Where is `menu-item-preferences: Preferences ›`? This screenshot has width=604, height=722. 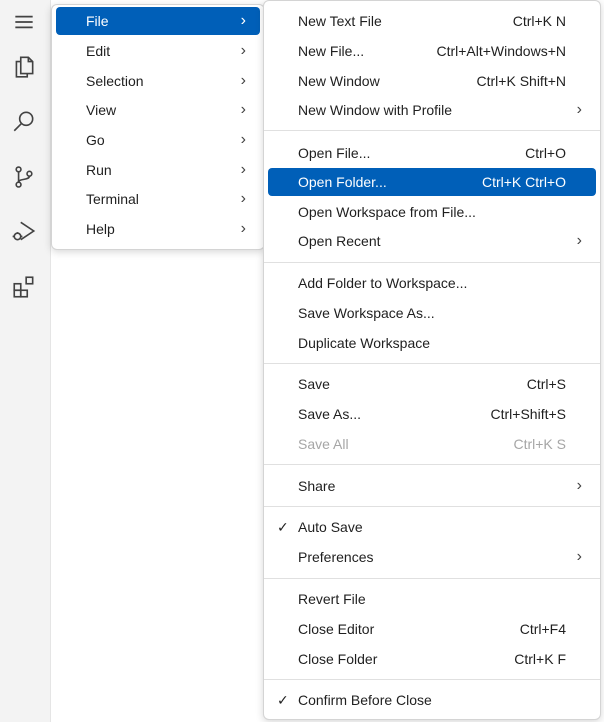
menu-item-preferences: Preferences › is located at coordinates (432, 557).